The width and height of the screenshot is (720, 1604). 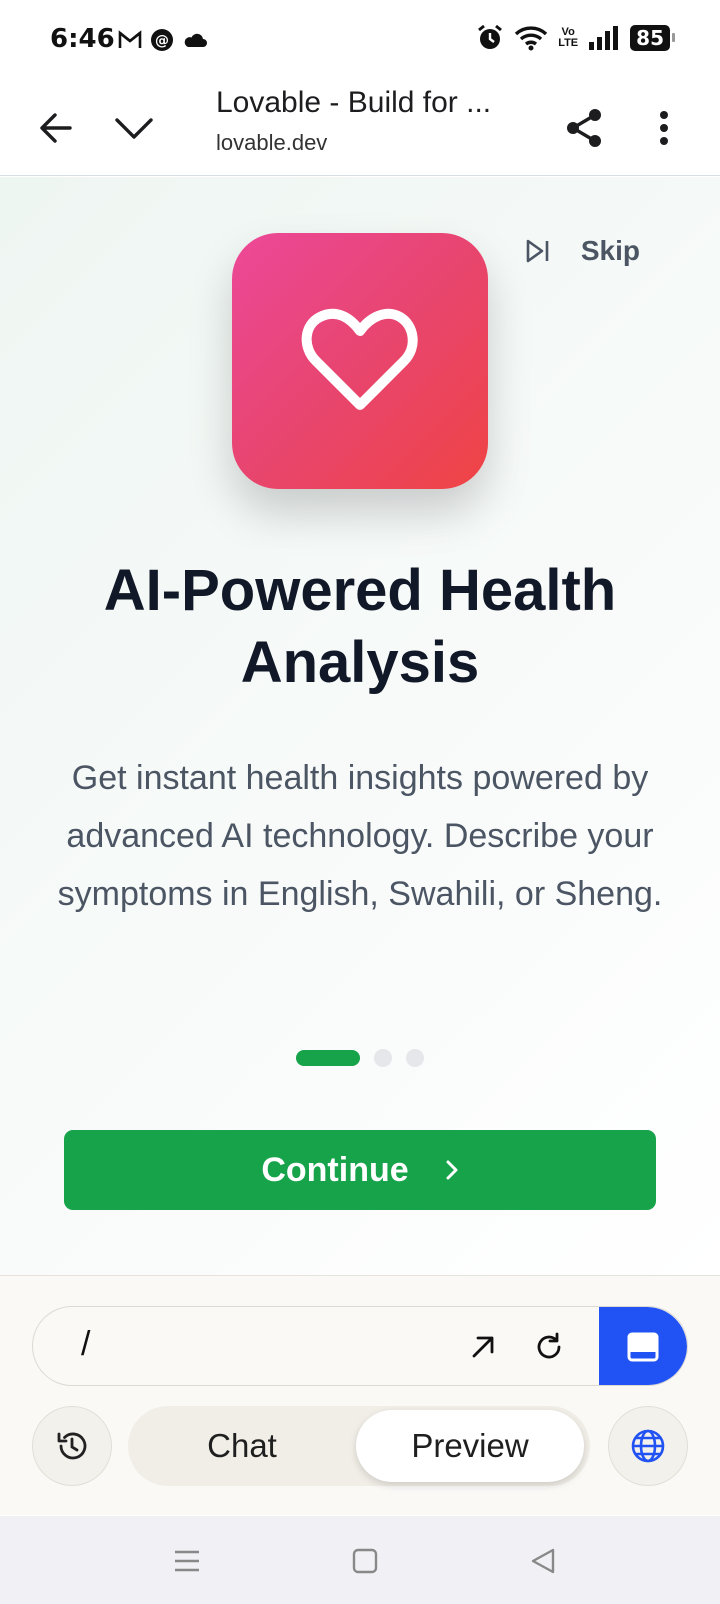 I want to click on collapse-button, so click(x=134, y=128).